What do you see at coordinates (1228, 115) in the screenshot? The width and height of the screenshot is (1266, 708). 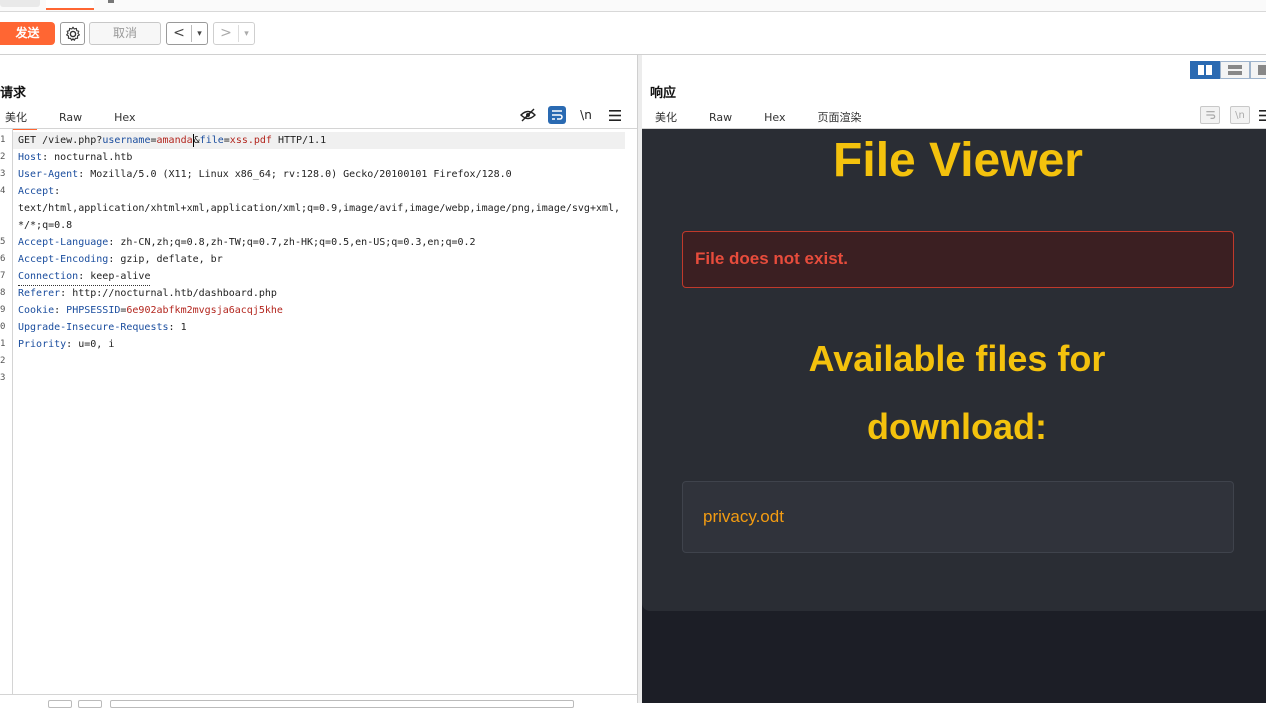 I see `response-view-tools: \n` at bounding box center [1228, 115].